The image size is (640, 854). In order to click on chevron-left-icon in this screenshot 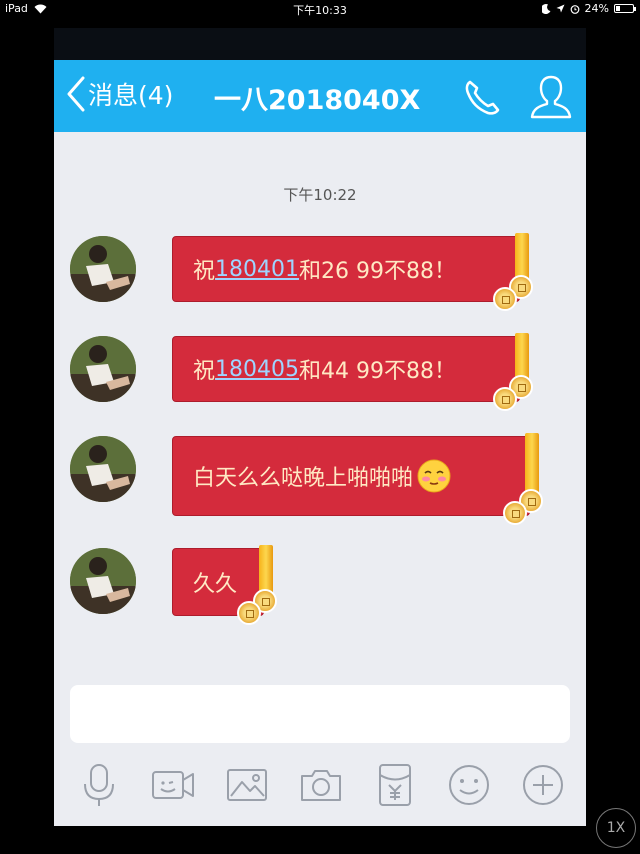, I will do `click(76, 94)`.